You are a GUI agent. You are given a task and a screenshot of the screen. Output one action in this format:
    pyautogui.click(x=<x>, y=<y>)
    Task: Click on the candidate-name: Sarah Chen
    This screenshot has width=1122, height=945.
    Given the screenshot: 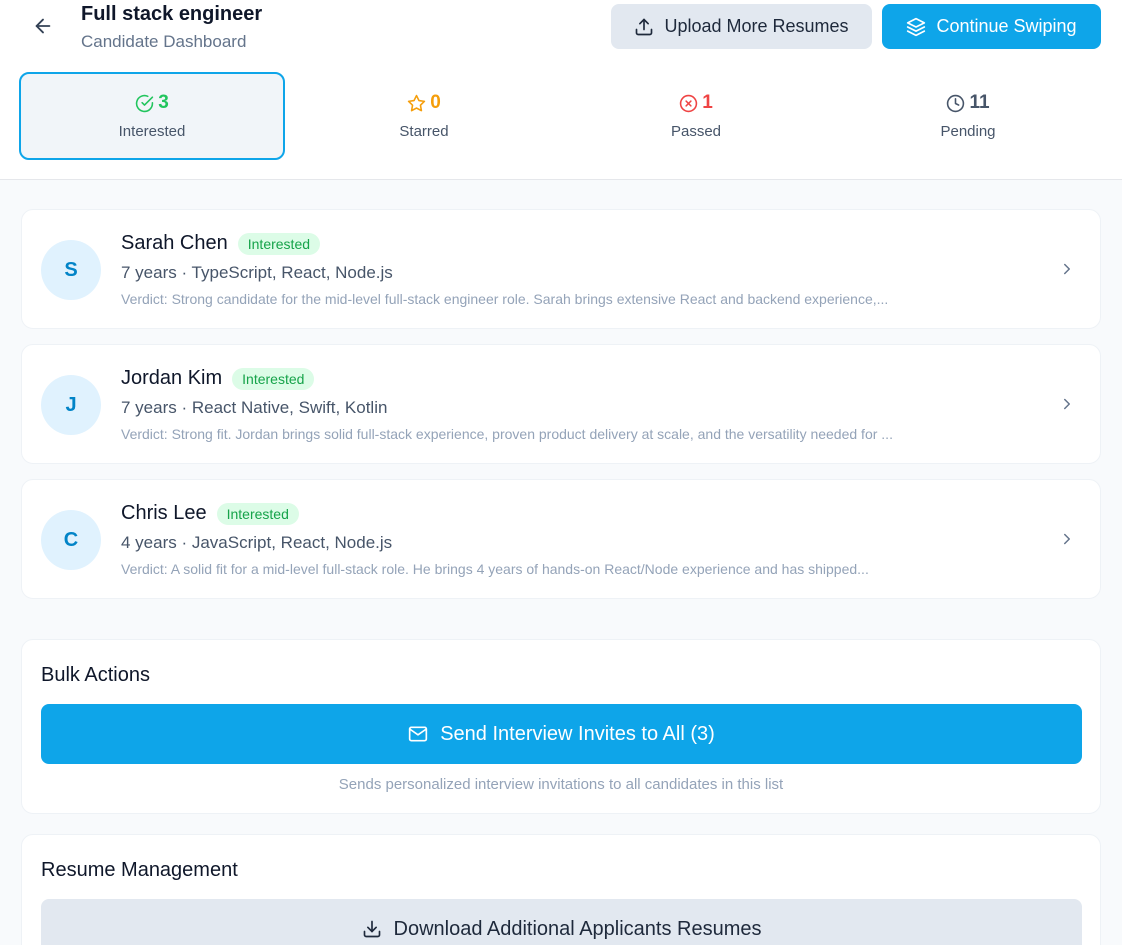 What is the action you would take?
    pyautogui.click(x=174, y=243)
    